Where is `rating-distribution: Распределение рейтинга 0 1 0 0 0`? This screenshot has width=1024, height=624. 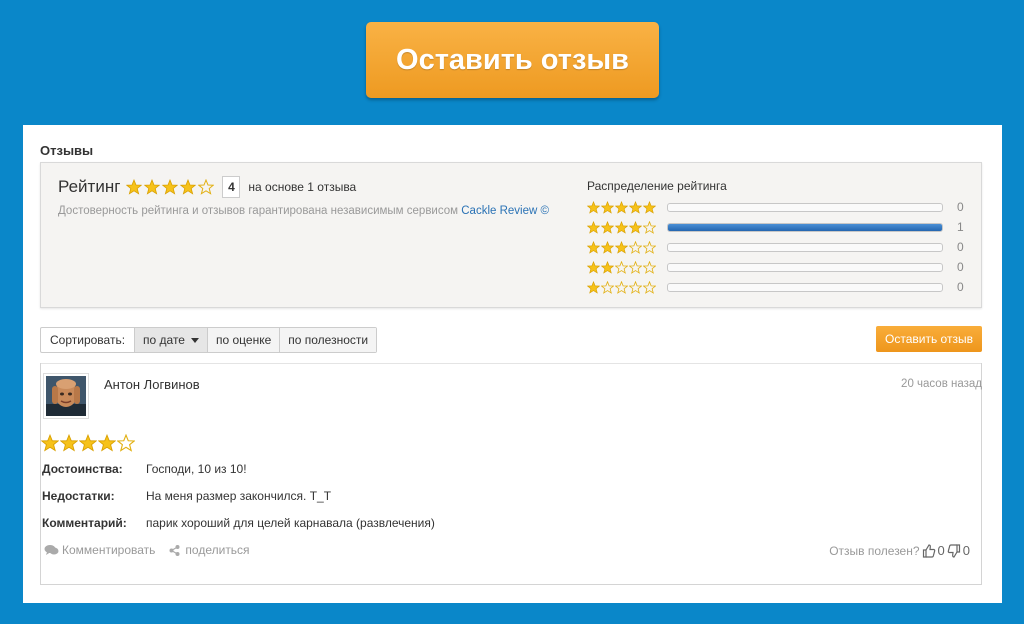
rating-distribution: Распределение рейтинга 0 1 0 0 0 is located at coordinates (777, 238).